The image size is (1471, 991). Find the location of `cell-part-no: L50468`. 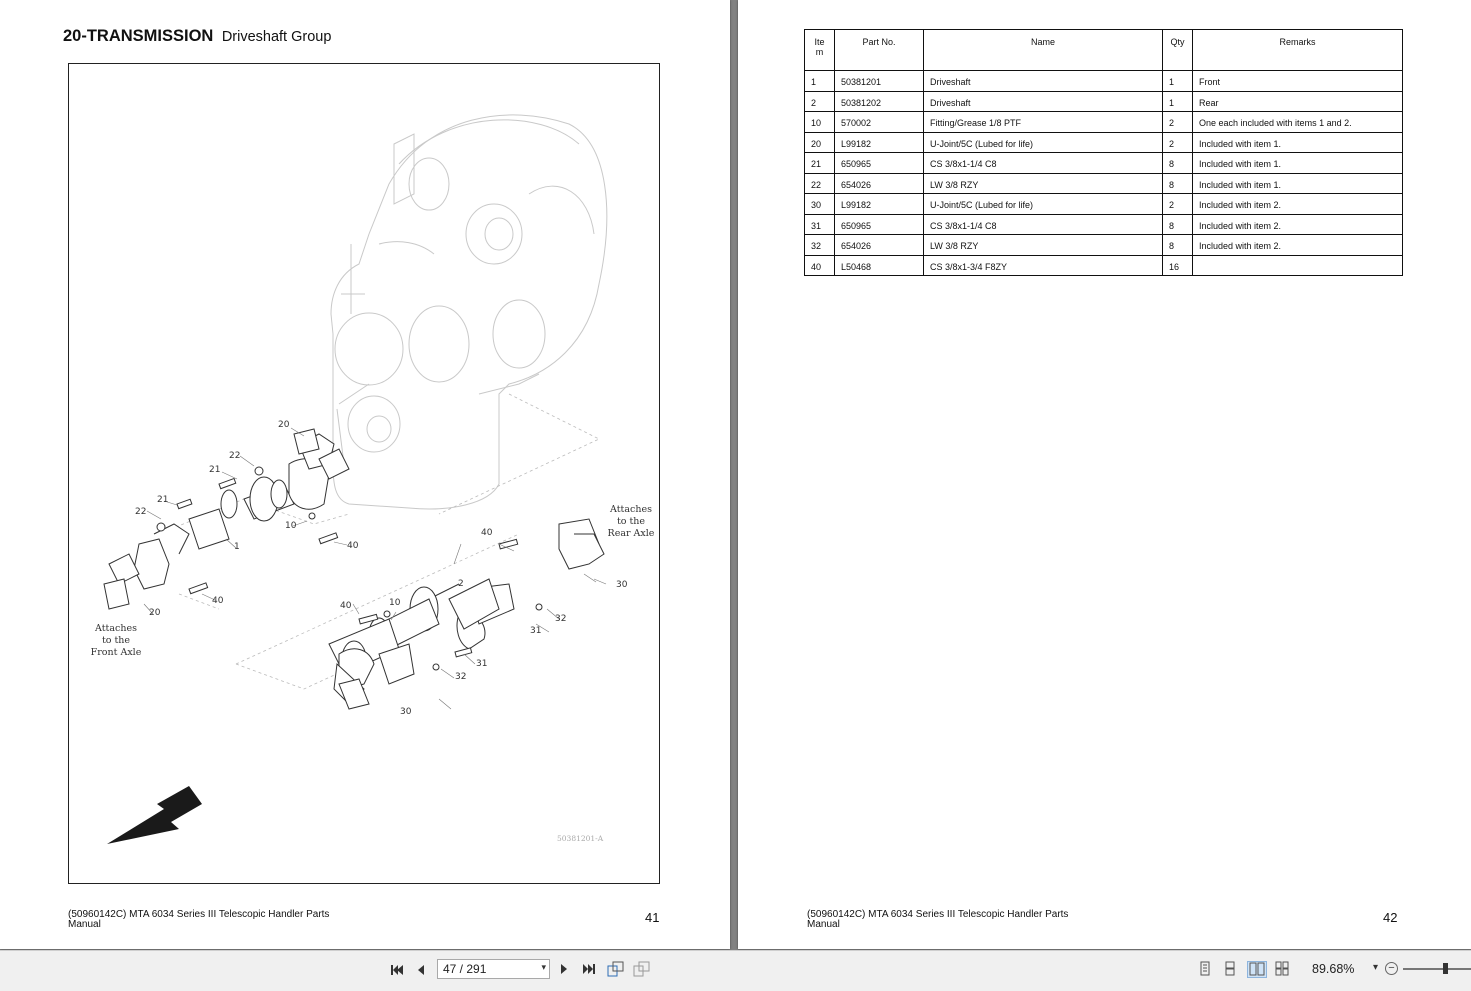

cell-part-no: L50468 is located at coordinates (879, 265).